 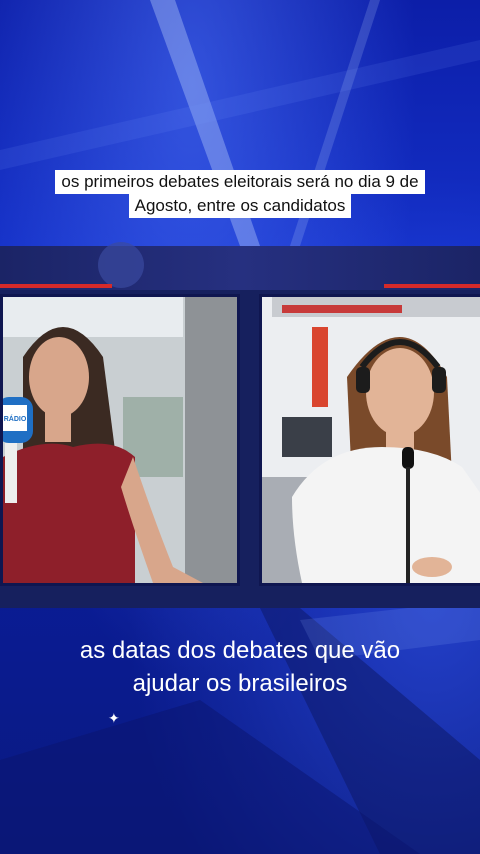 What do you see at coordinates (121, 265) in the screenshot?
I see `decorative-circle` at bounding box center [121, 265].